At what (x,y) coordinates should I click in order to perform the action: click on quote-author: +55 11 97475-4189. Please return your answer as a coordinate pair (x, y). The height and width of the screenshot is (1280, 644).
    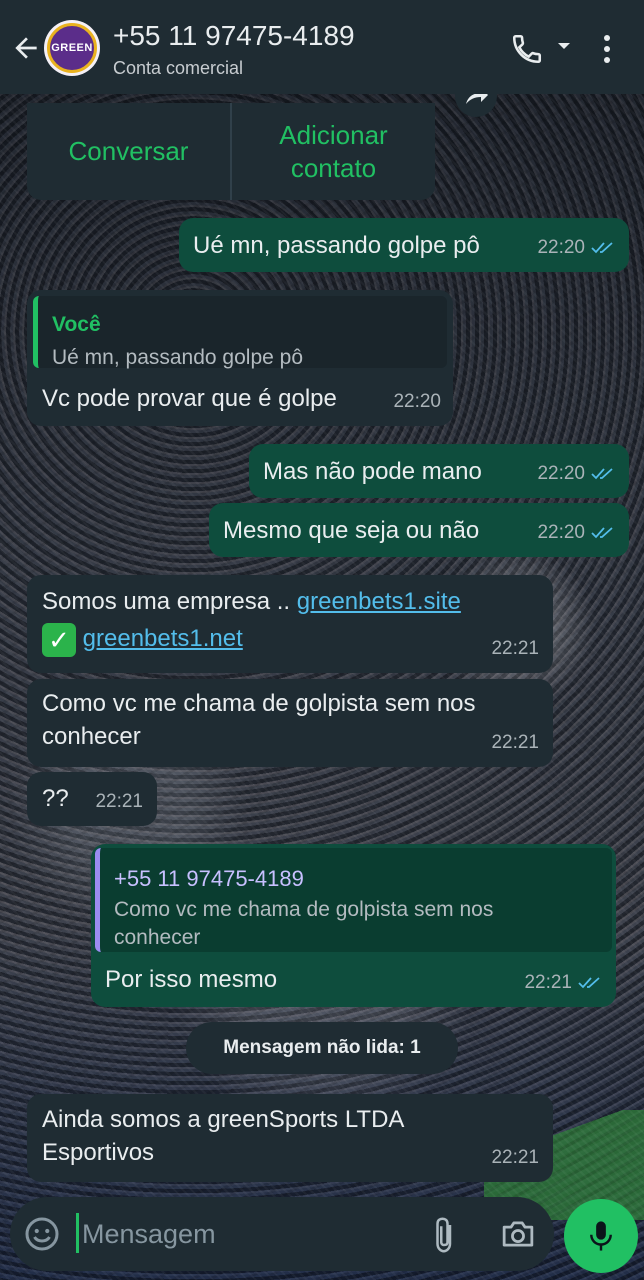
    Looking at the image, I should click on (209, 878).